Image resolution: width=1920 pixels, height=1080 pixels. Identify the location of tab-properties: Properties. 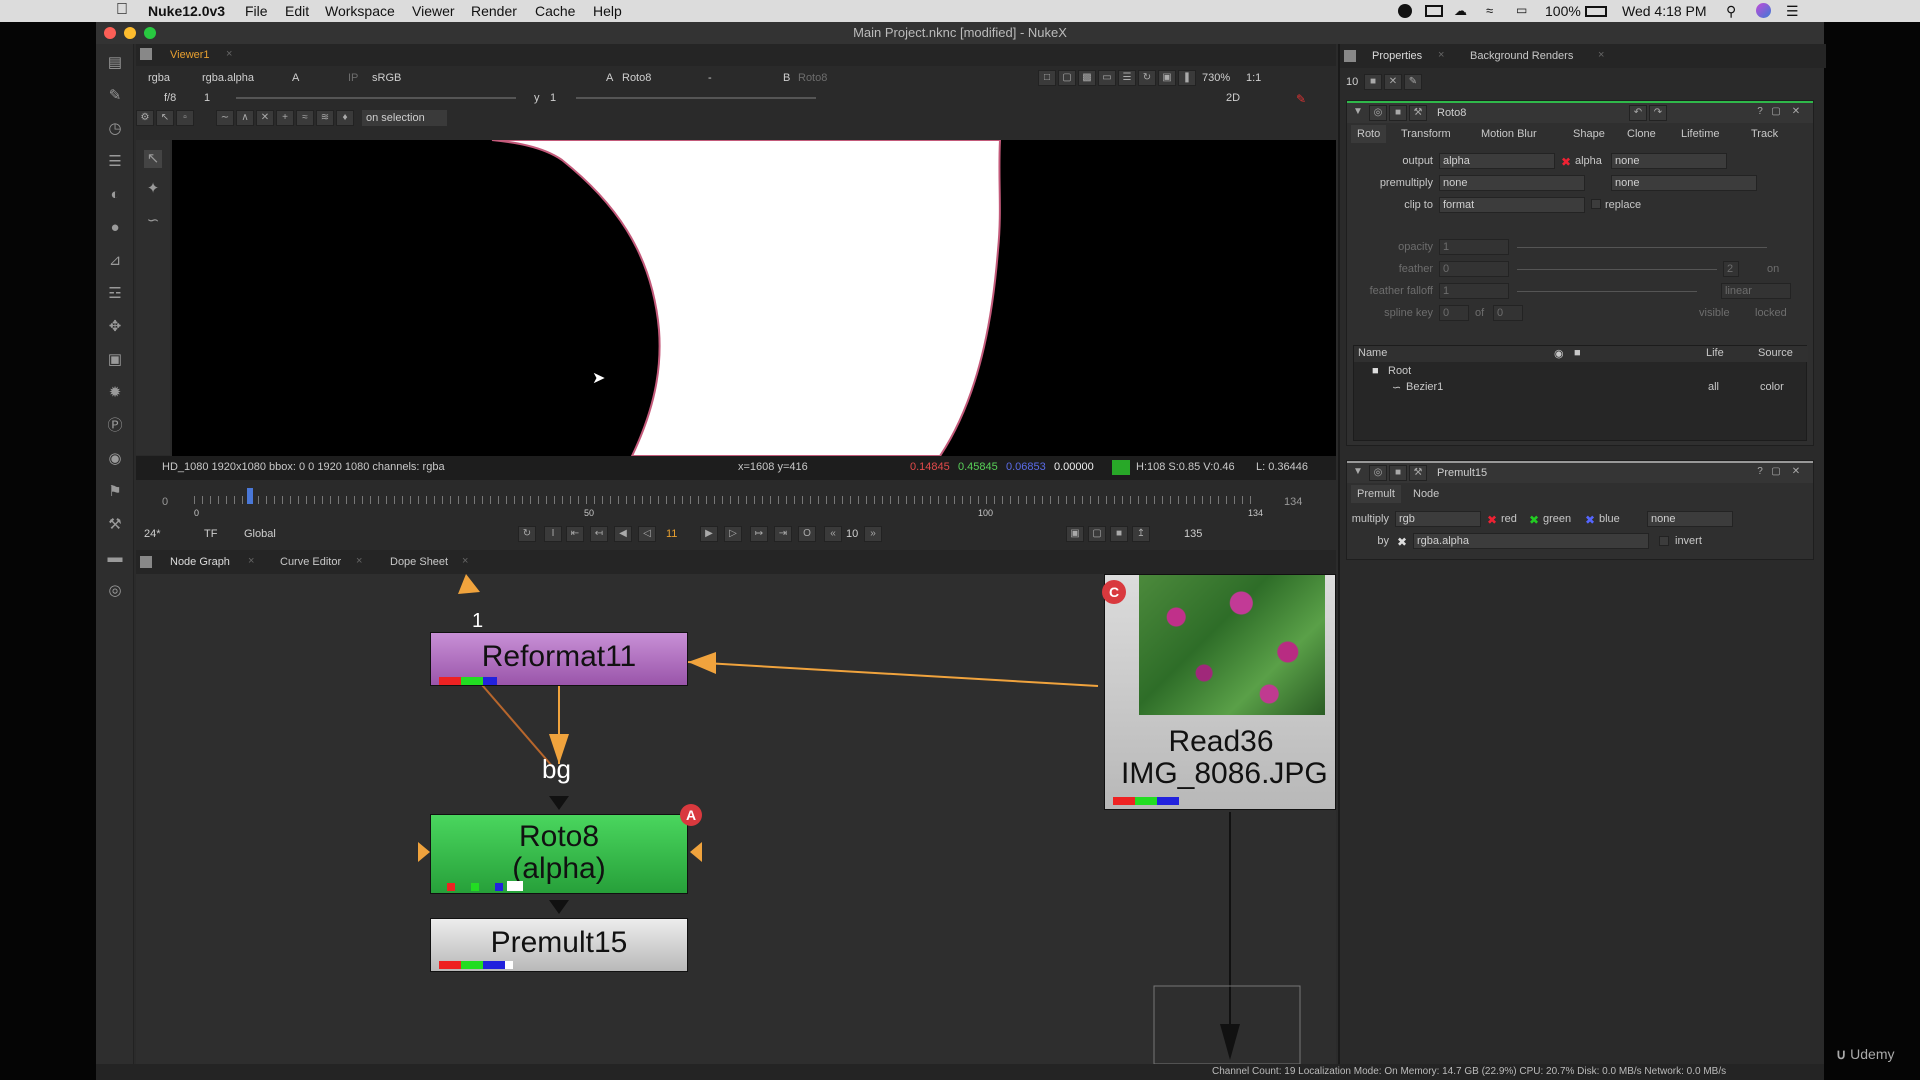
(1397, 56).